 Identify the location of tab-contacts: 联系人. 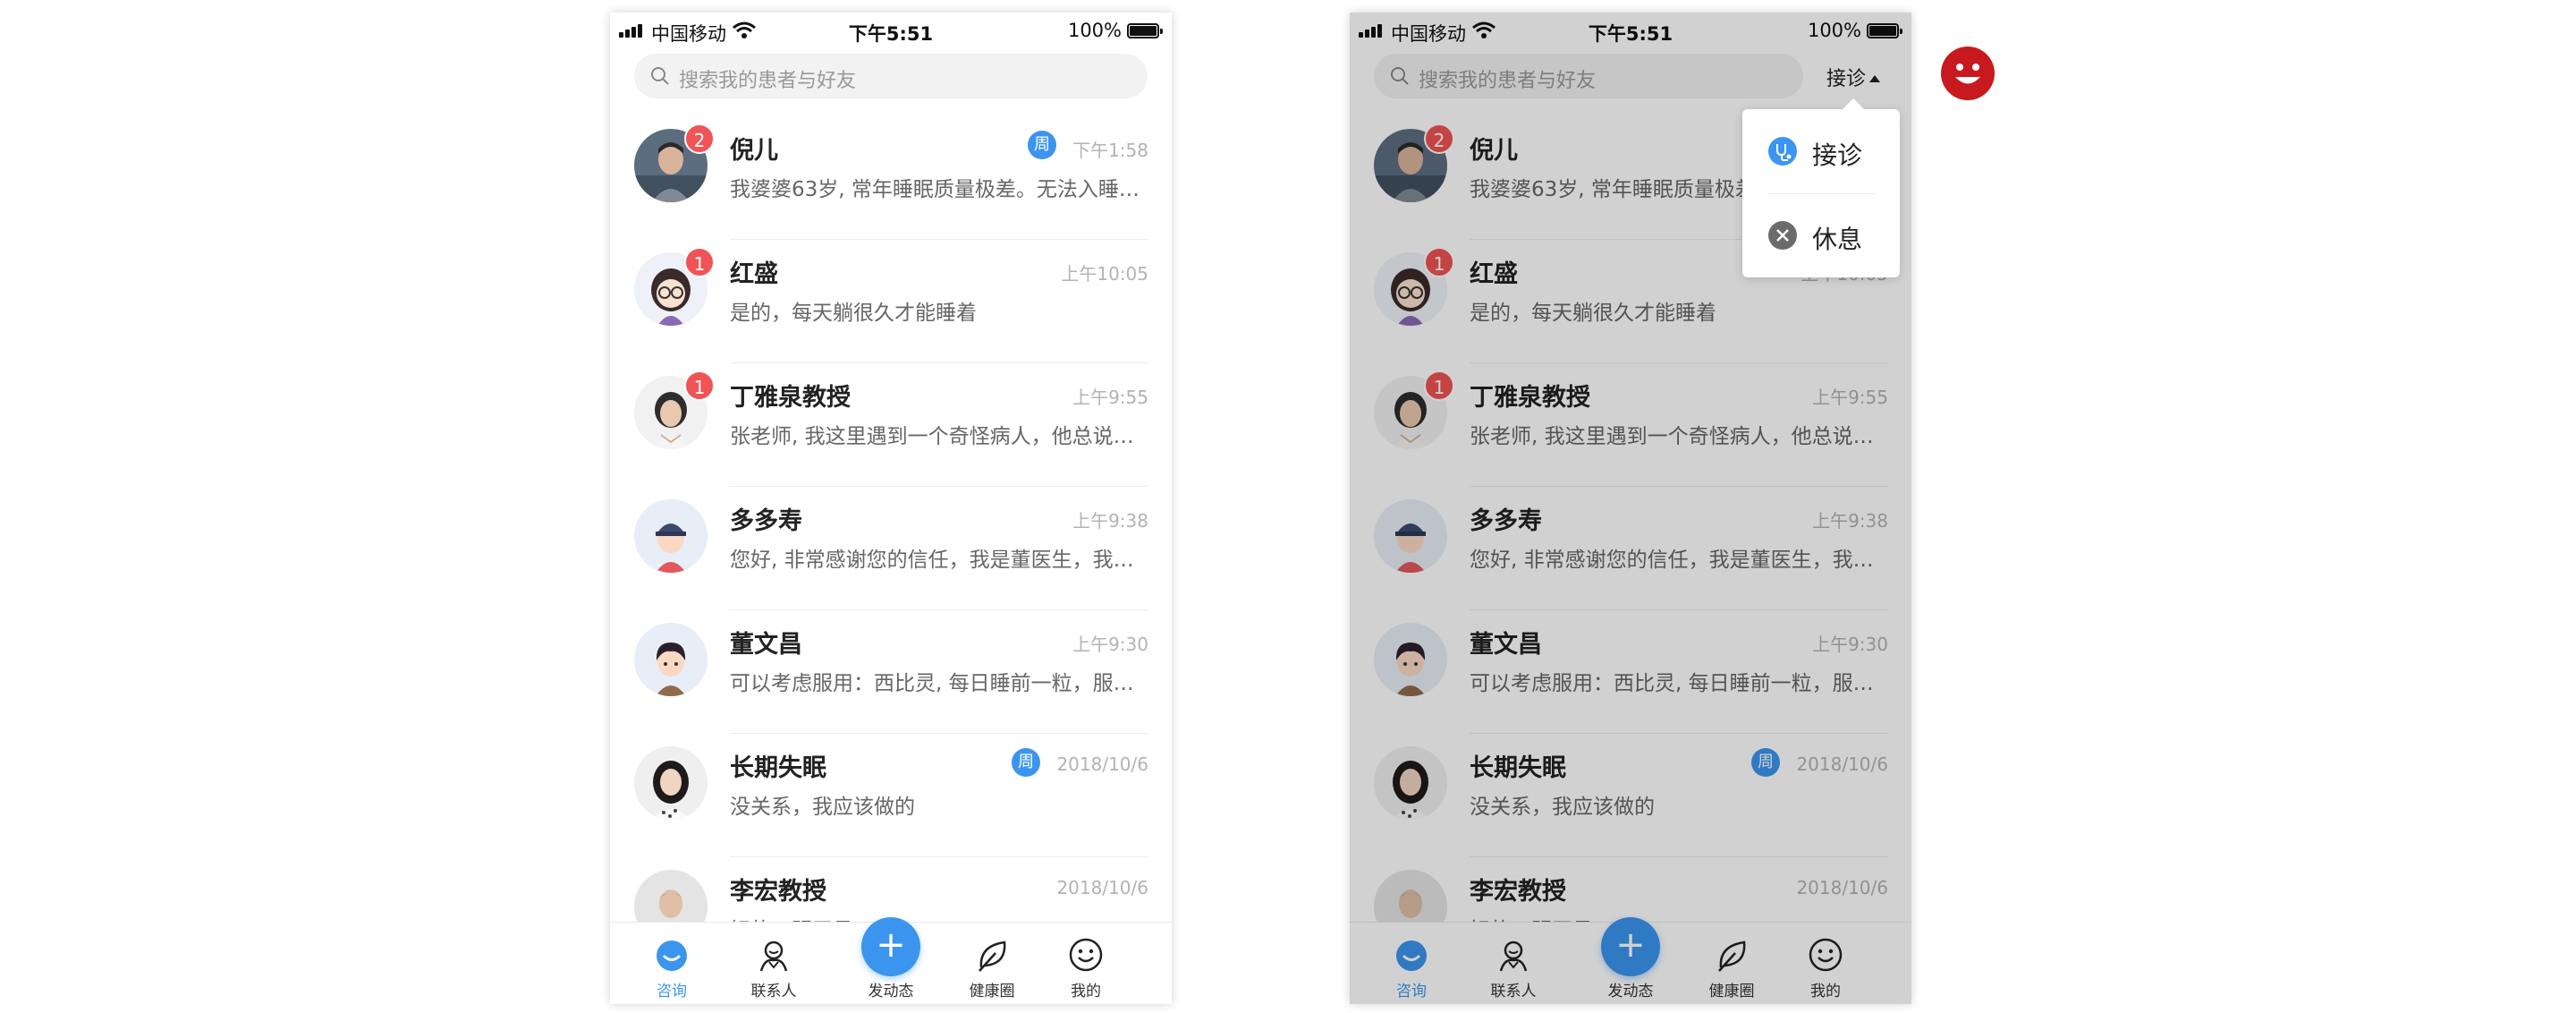
(773, 963).